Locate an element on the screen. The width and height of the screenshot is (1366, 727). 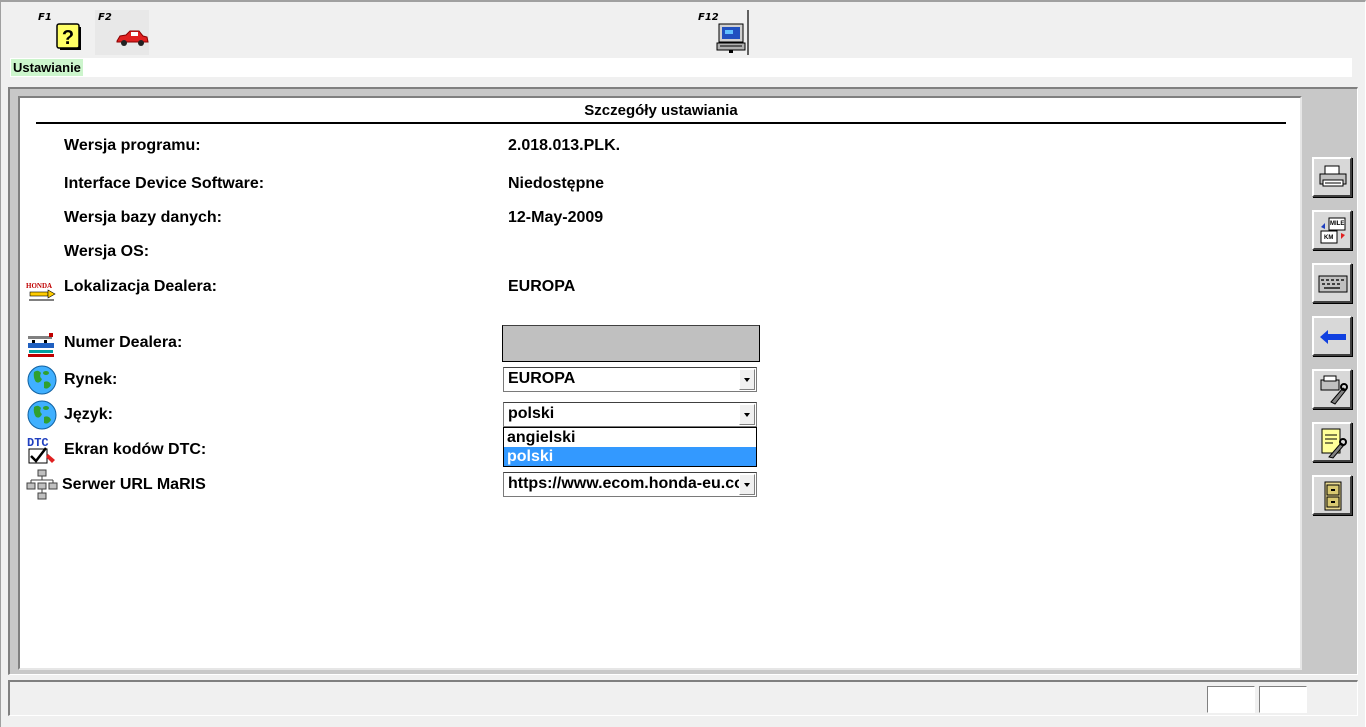
os-version-label: Wersja OS: is located at coordinates (107, 251).